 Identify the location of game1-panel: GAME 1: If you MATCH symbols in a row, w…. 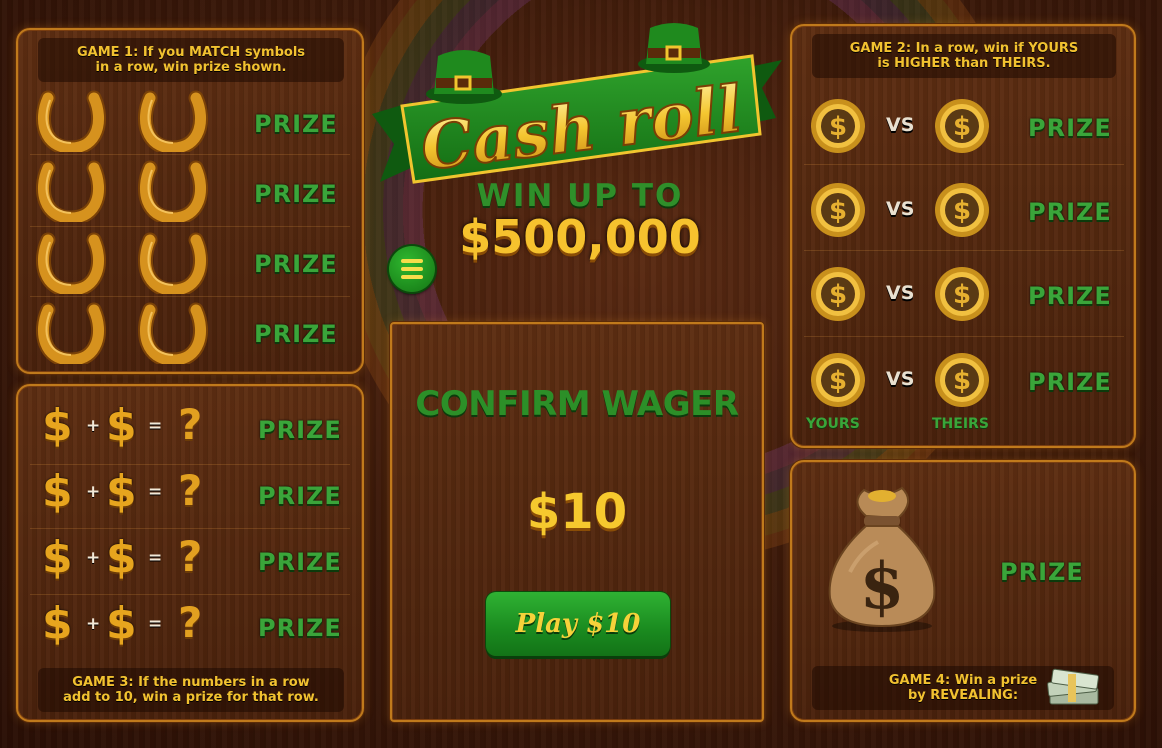
(190, 201).